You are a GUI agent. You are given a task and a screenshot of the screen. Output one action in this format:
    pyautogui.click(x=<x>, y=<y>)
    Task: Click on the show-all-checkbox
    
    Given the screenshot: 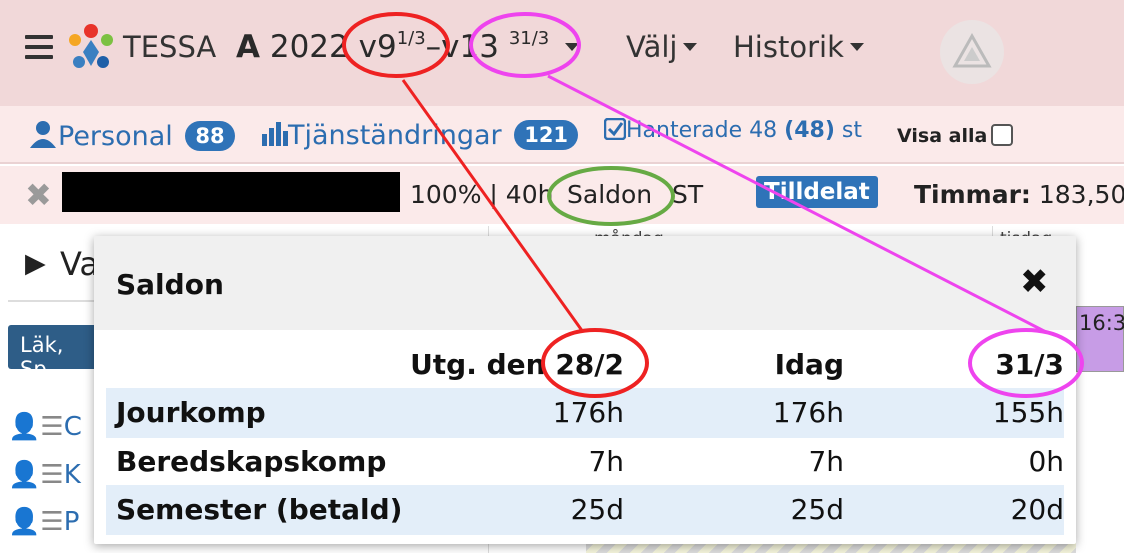 What is the action you would take?
    pyautogui.click(x=1002, y=135)
    